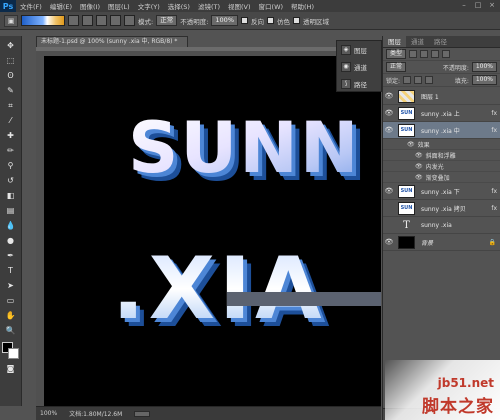 This screenshot has width=500, height=420. I want to click on maximize-button: □, so click(478, 5).